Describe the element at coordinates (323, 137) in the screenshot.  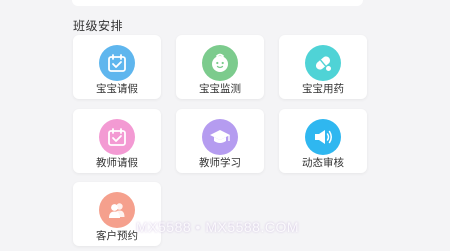
I see `megaphone-icon` at that location.